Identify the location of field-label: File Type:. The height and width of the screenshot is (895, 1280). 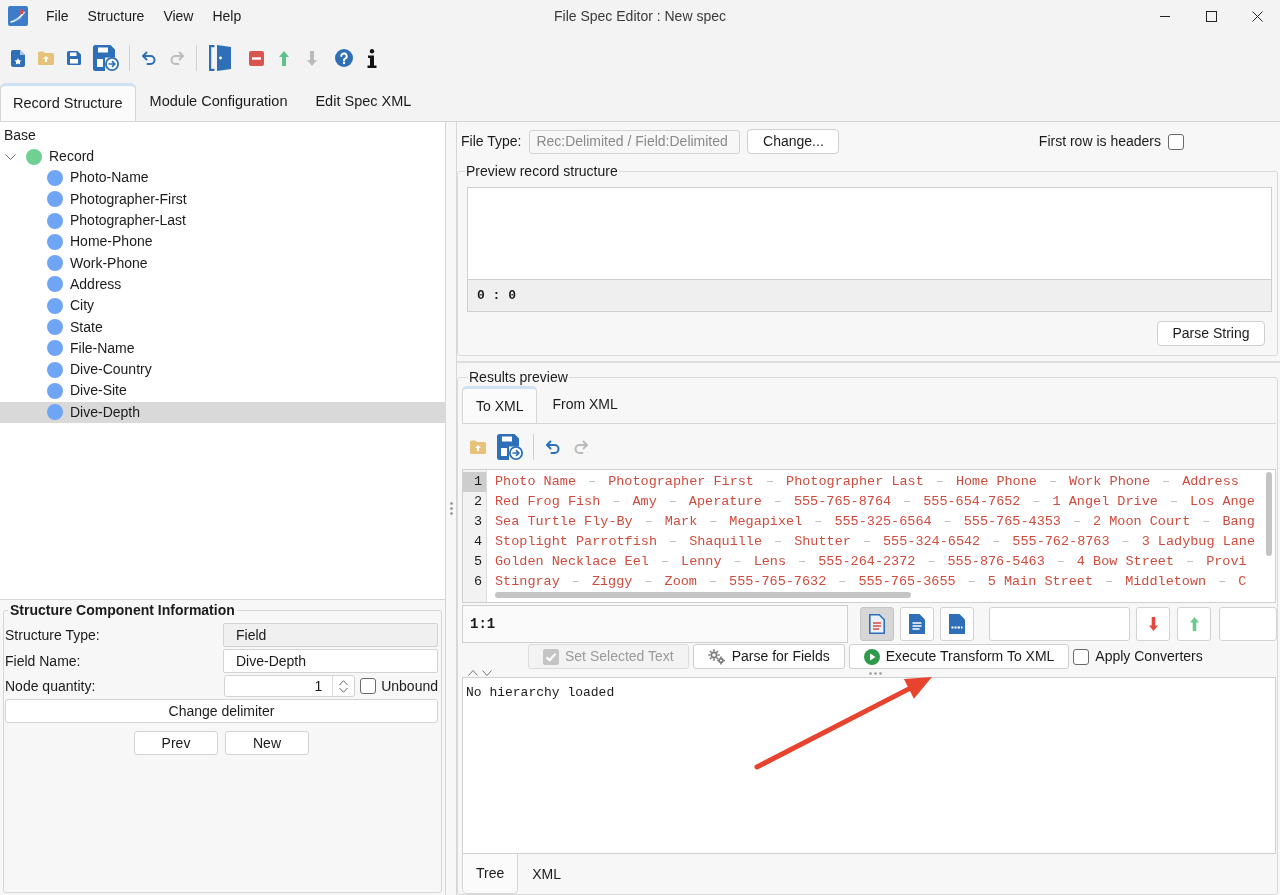
(491, 141).